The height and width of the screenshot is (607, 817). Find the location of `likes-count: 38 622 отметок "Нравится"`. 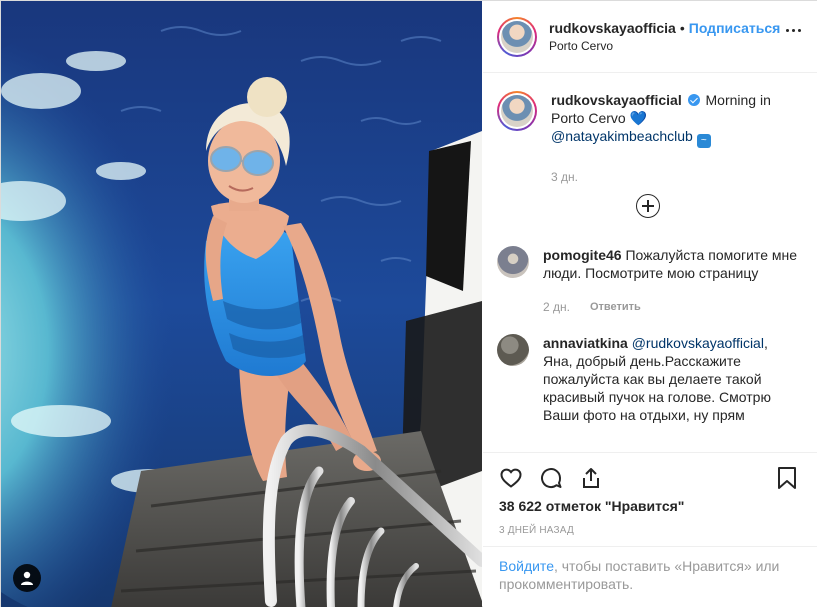

likes-count: 38 622 отметок "Нравится" is located at coordinates (650, 506).